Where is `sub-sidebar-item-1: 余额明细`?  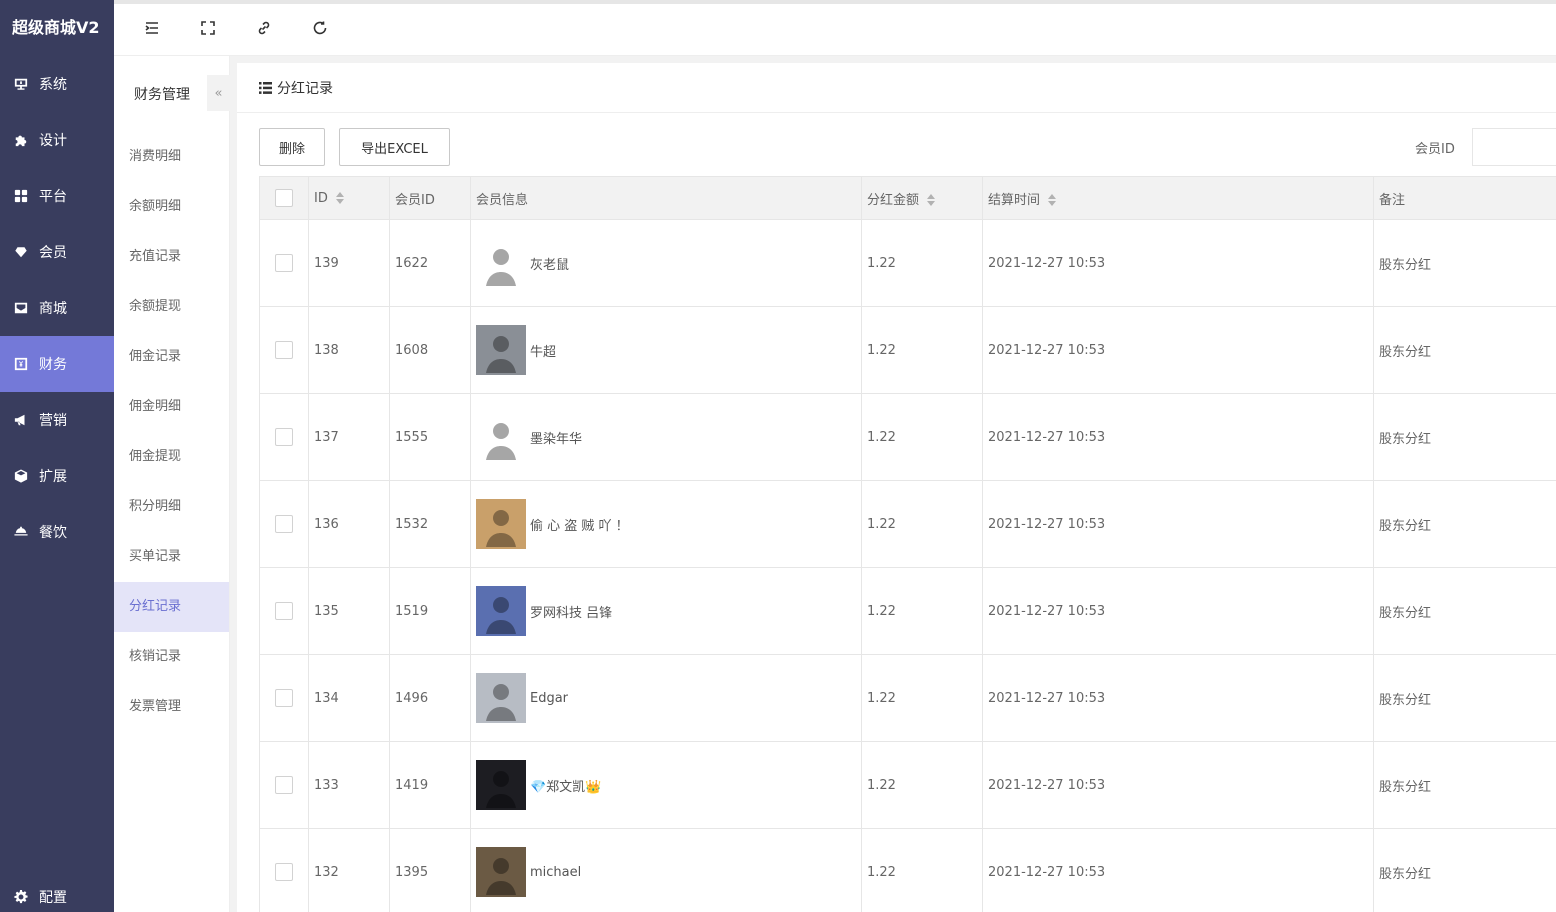 sub-sidebar-item-1: 余额明细 is located at coordinates (171, 207).